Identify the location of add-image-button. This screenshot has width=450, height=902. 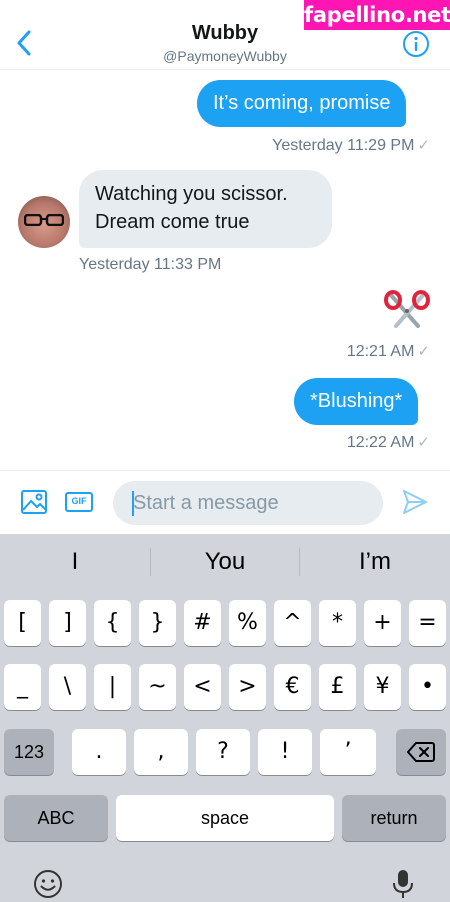
(34, 502).